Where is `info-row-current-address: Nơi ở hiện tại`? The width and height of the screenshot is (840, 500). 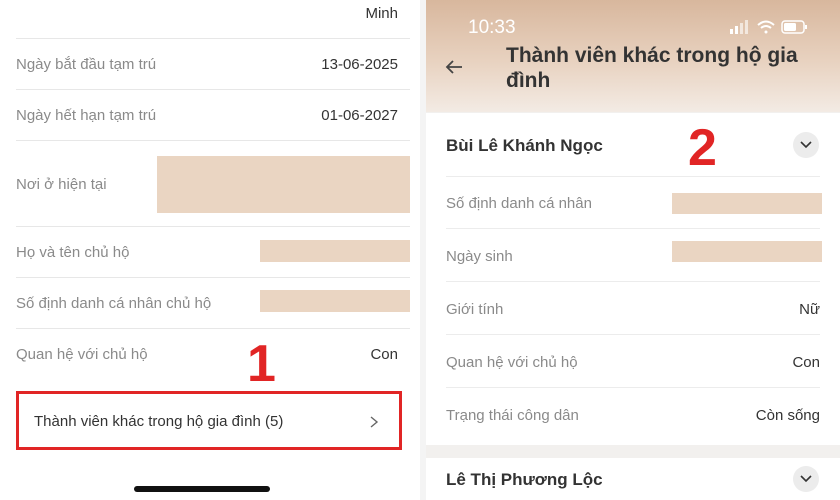 info-row-current-address: Nơi ở hiện tại is located at coordinates (213, 184).